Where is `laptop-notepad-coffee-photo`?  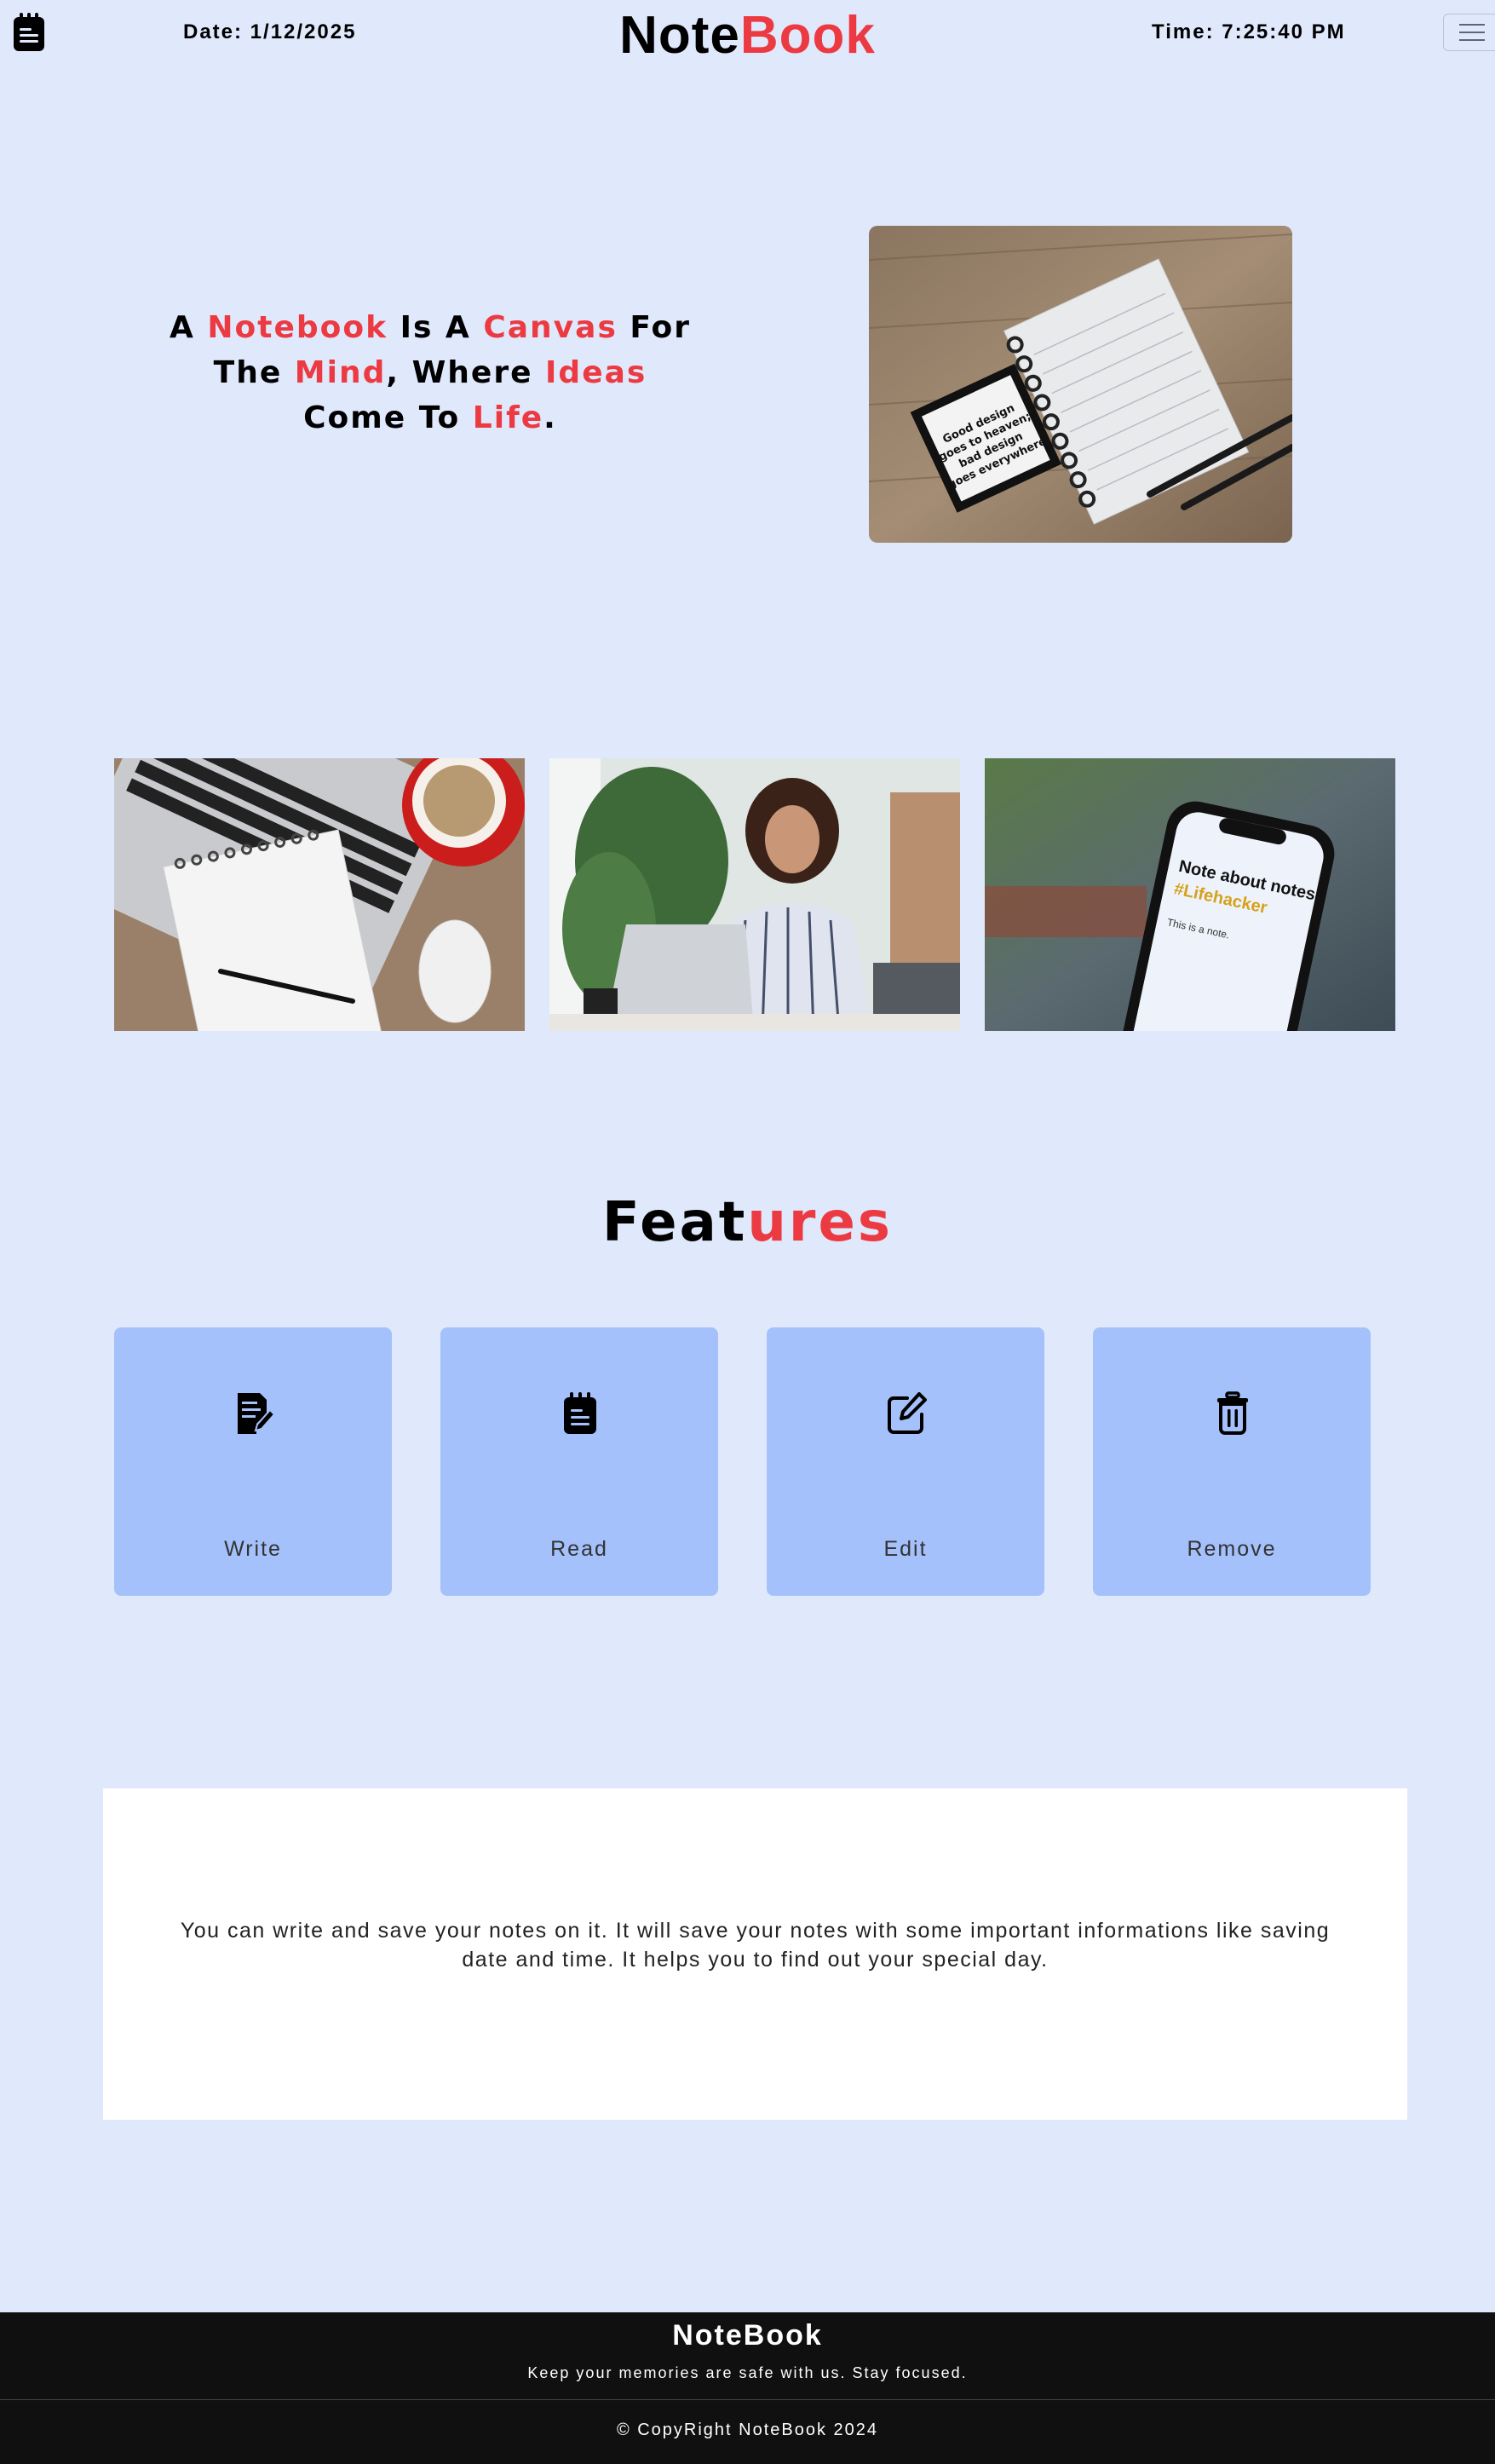 laptop-notepad-coffee-photo is located at coordinates (319, 894).